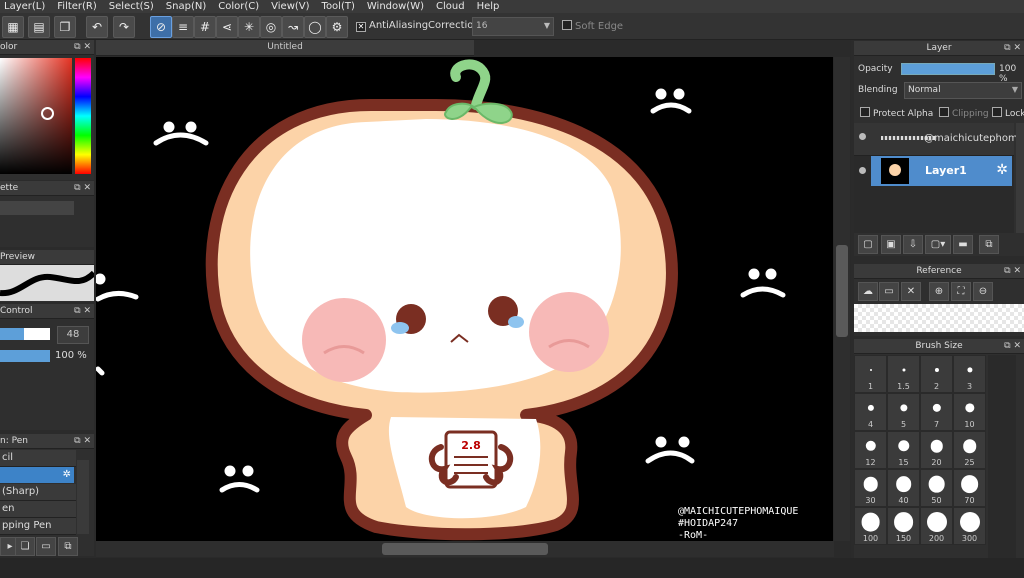 Image resolution: width=1024 pixels, height=578 pixels. I want to click on menu-help: Help, so click(490, 6).